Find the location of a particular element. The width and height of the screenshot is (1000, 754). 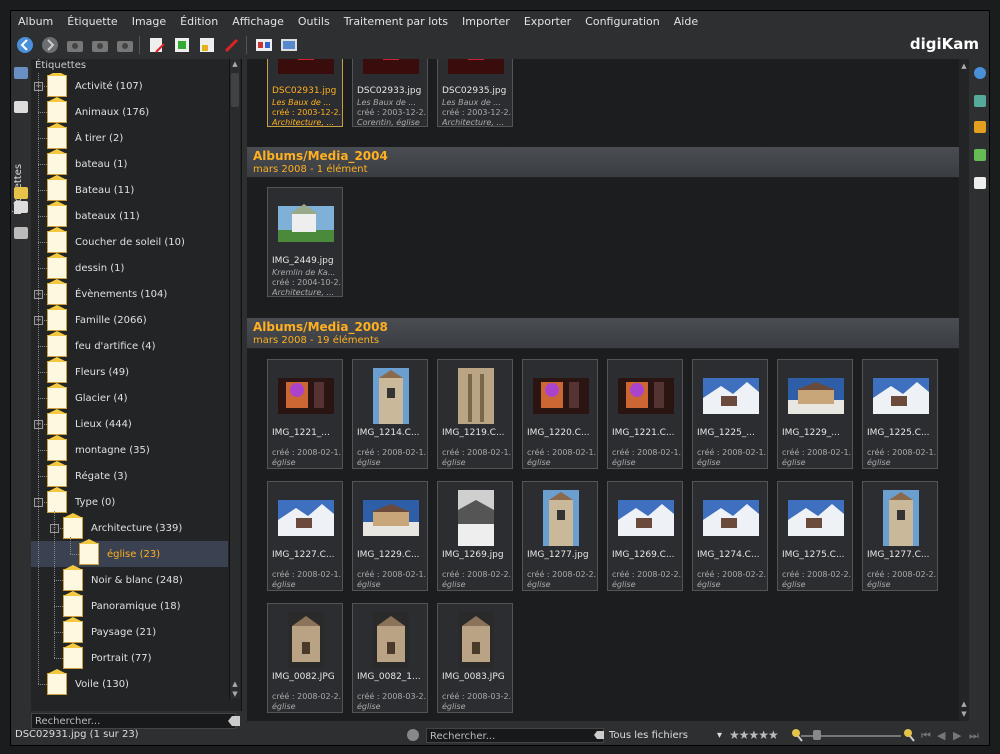

menu-3: Édition is located at coordinates (199, 21).